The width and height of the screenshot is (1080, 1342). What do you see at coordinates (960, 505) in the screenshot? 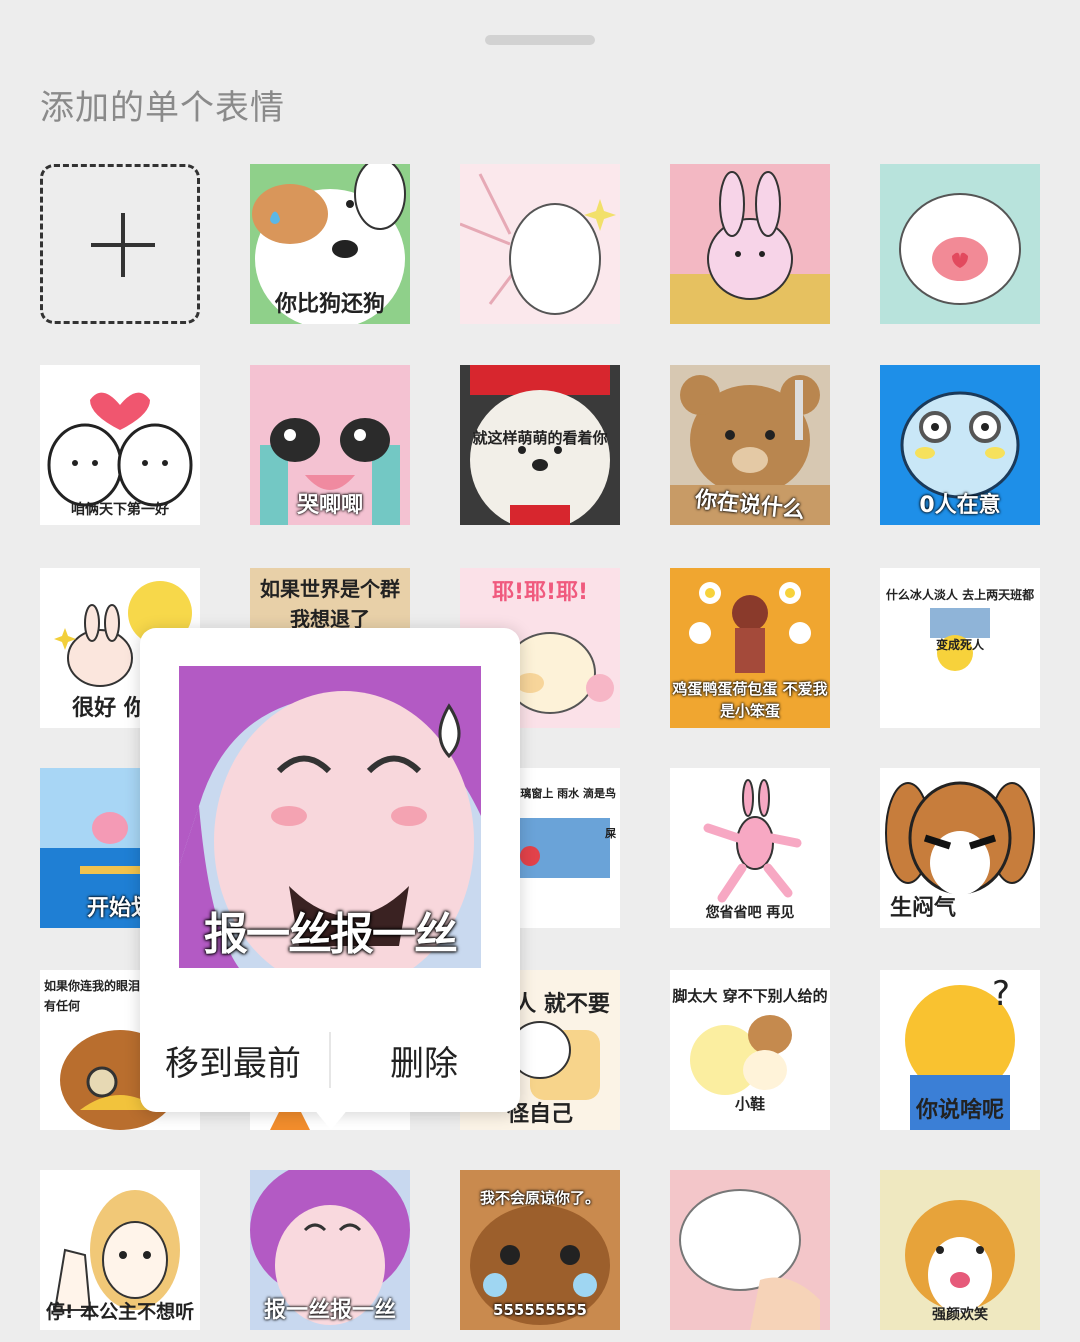
I see `sticker-caption: 0人在意` at bounding box center [960, 505].